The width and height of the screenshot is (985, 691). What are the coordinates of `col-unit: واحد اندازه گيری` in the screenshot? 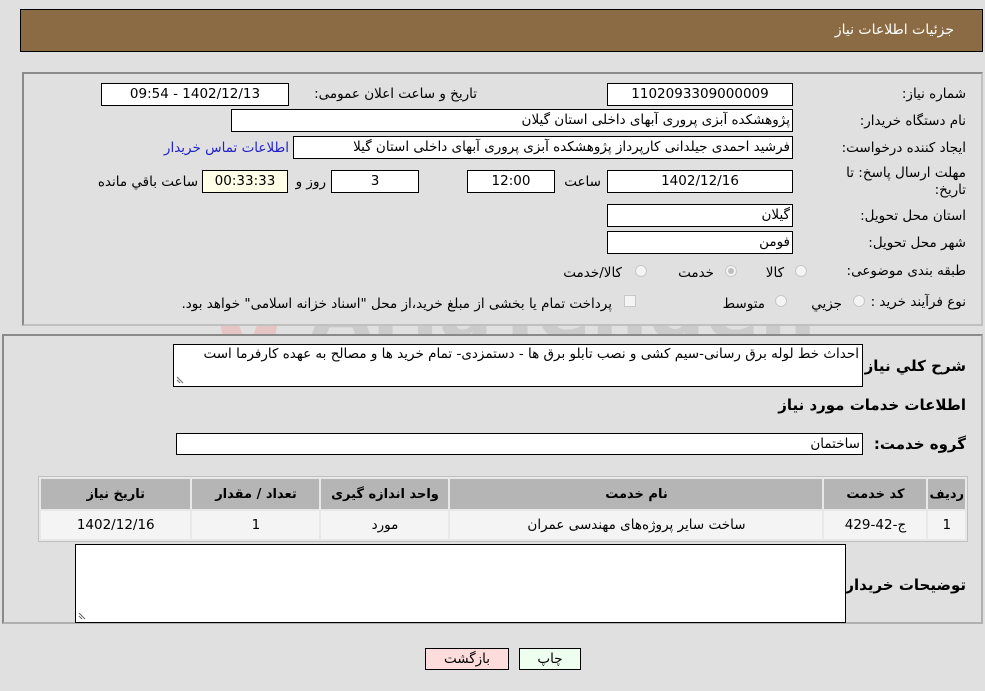 It's located at (385, 494).